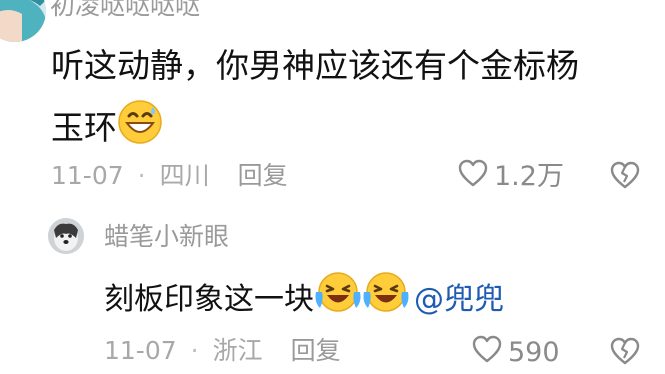 The height and width of the screenshot is (374, 665). I want to click on comment-text-line-2-label: 玉环, so click(84, 127).